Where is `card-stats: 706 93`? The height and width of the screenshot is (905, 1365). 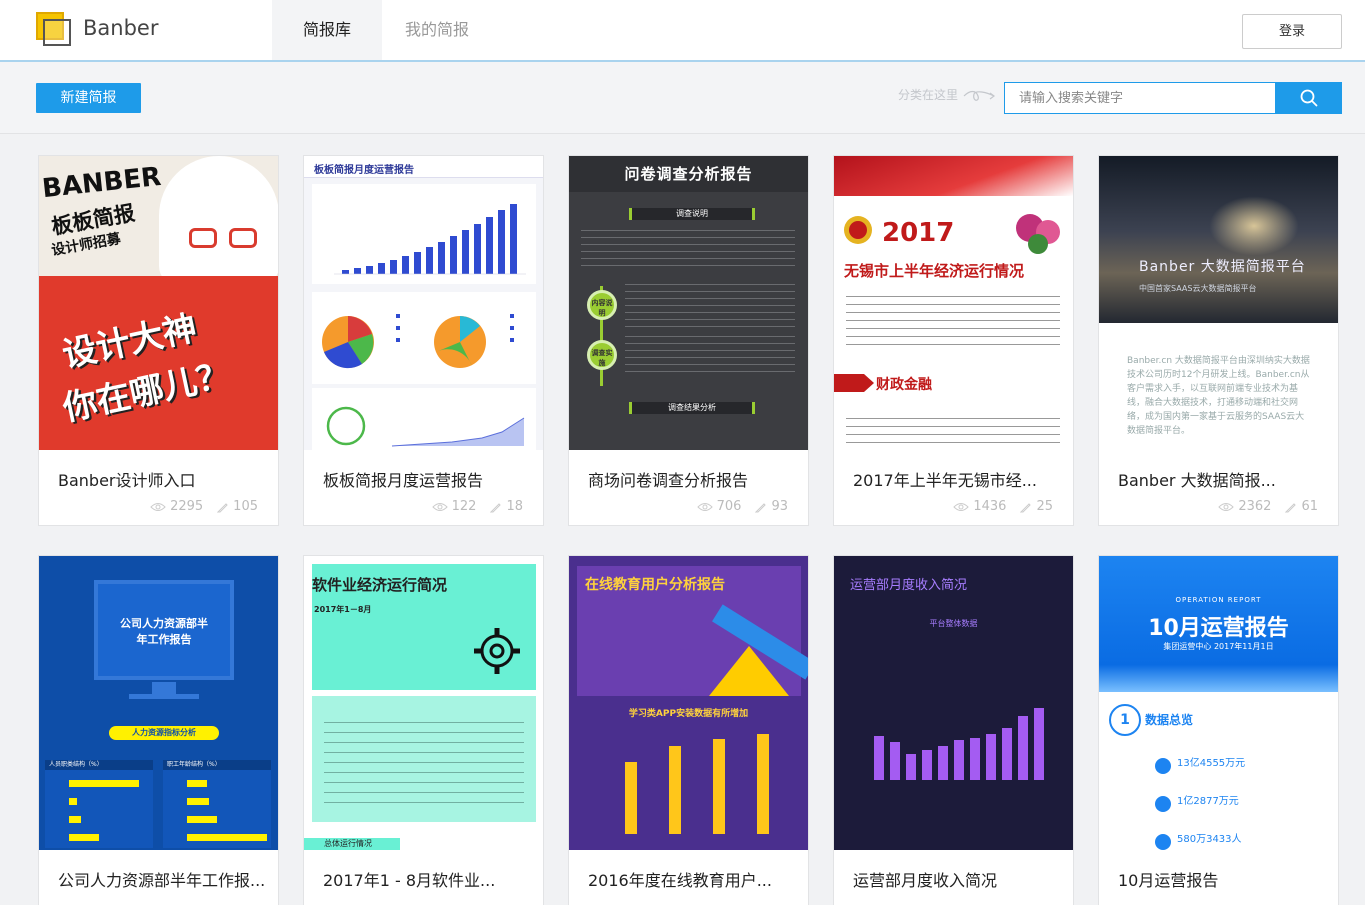 card-stats: 706 93 is located at coordinates (742, 506).